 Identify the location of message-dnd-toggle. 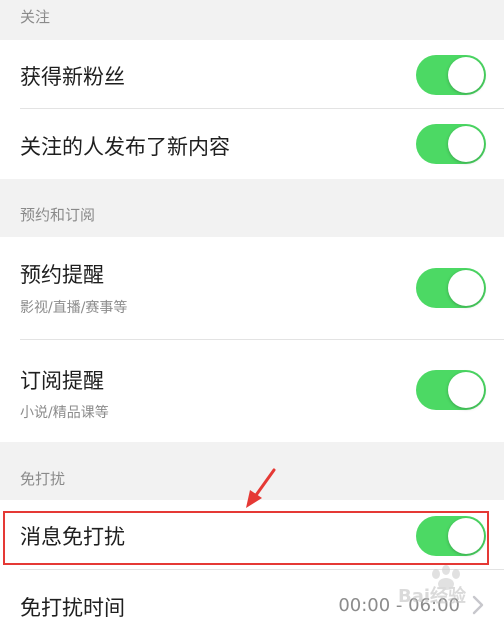
(451, 536).